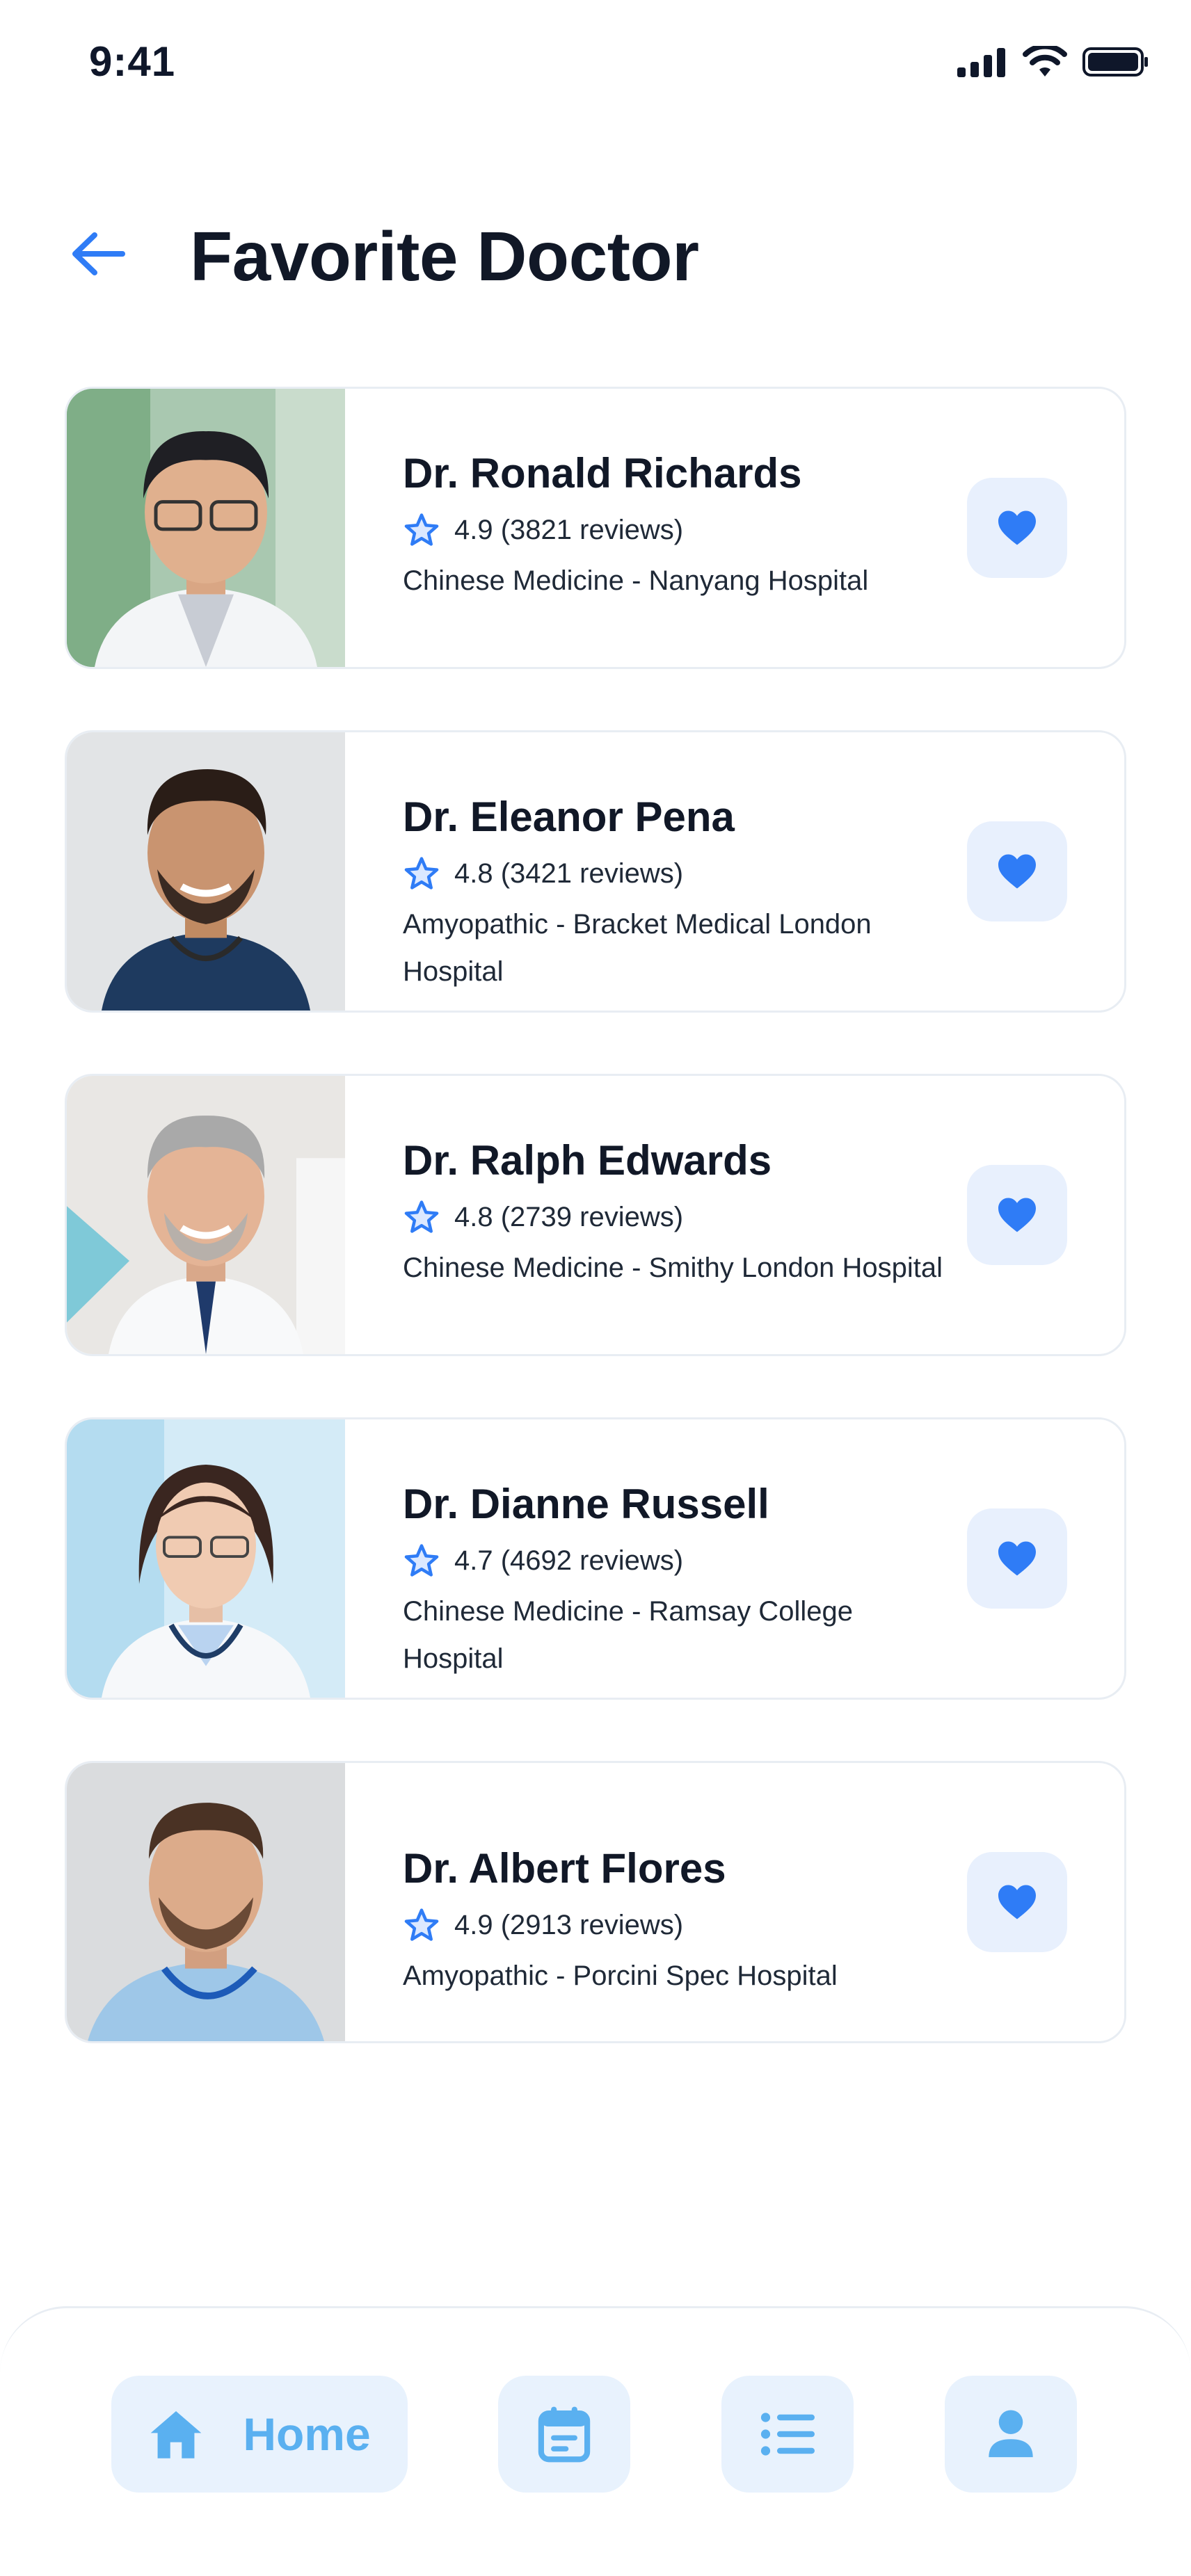 This screenshot has height=2576, width=1191. What do you see at coordinates (569, 1216) in the screenshot?
I see `rating-text: 4.8 (2739 reviews)` at bounding box center [569, 1216].